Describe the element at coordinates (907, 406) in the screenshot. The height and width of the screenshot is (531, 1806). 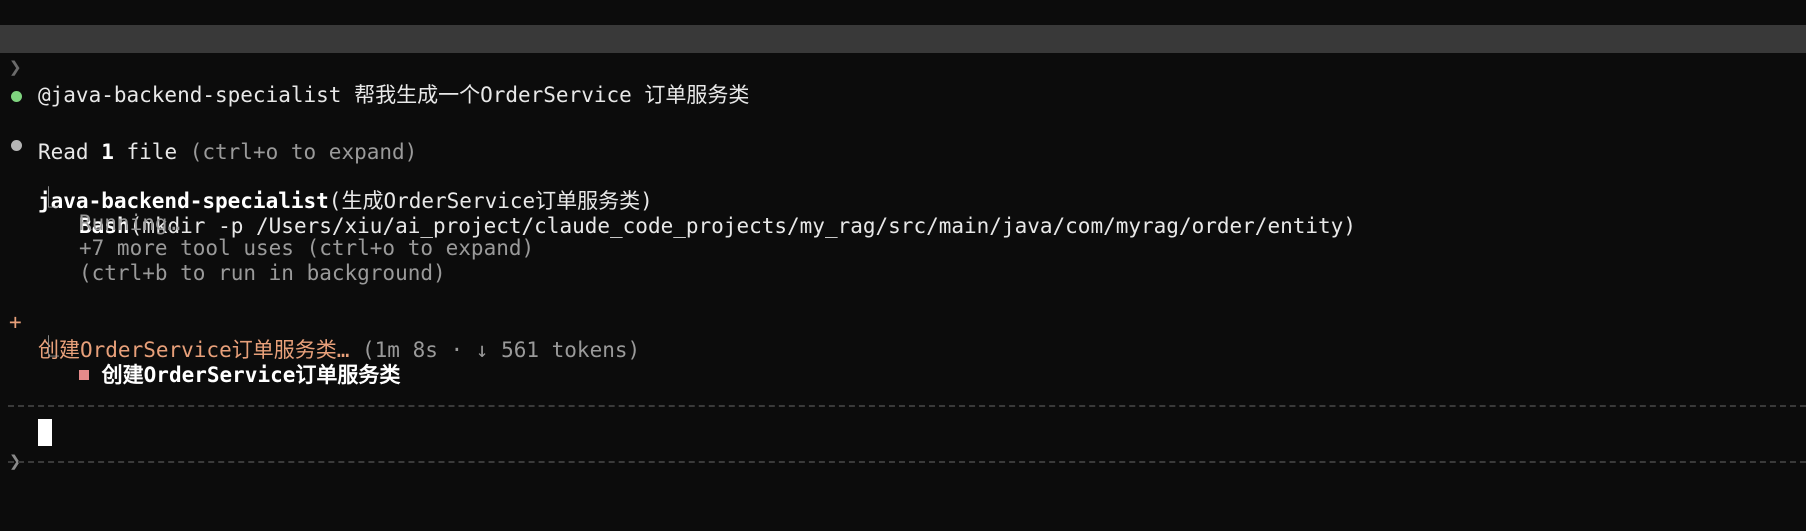
I see `input-top-rule` at that location.